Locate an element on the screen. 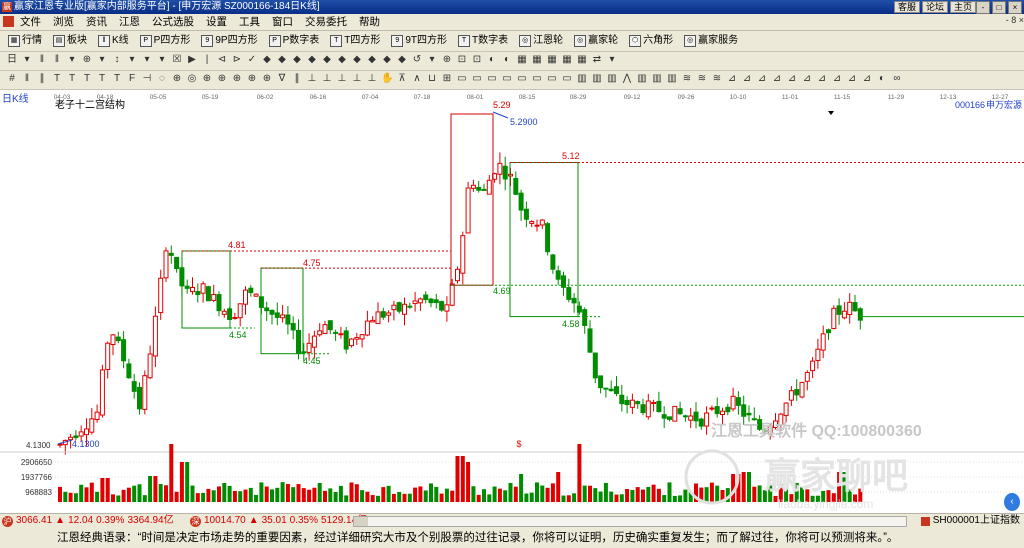 The width and height of the screenshot is (1024, 548). maximize-button: □ is located at coordinates (999, 7).